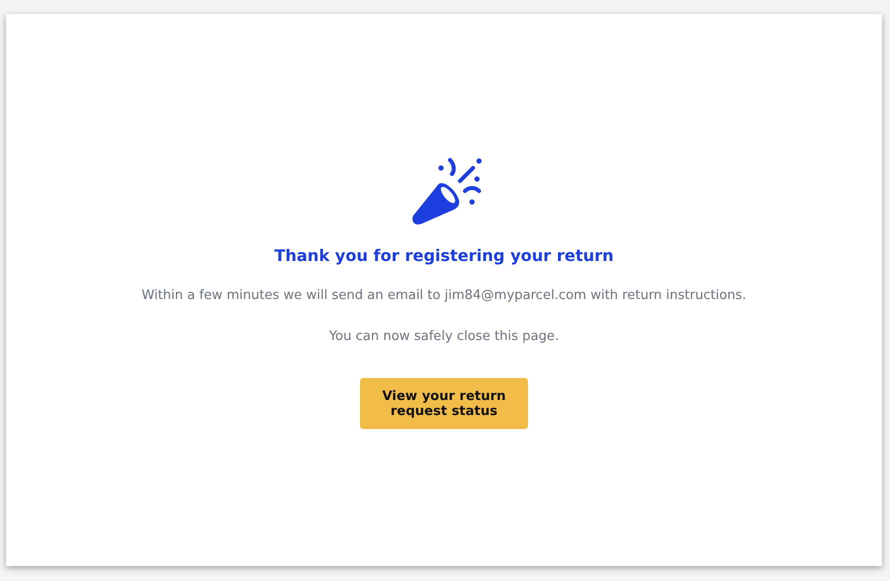 The height and width of the screenshot is (581, 890). I want to click on view-status-button: View your return request status, so click(444, 403).